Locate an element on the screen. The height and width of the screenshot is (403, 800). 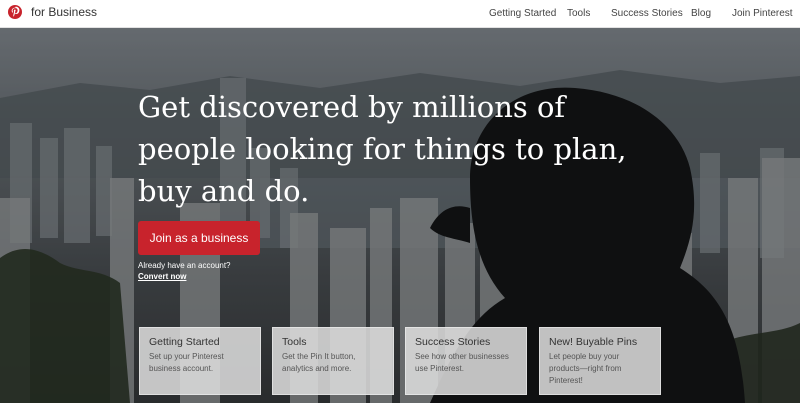
card-desc-line: products—right from is located at coordinates (585, 368).